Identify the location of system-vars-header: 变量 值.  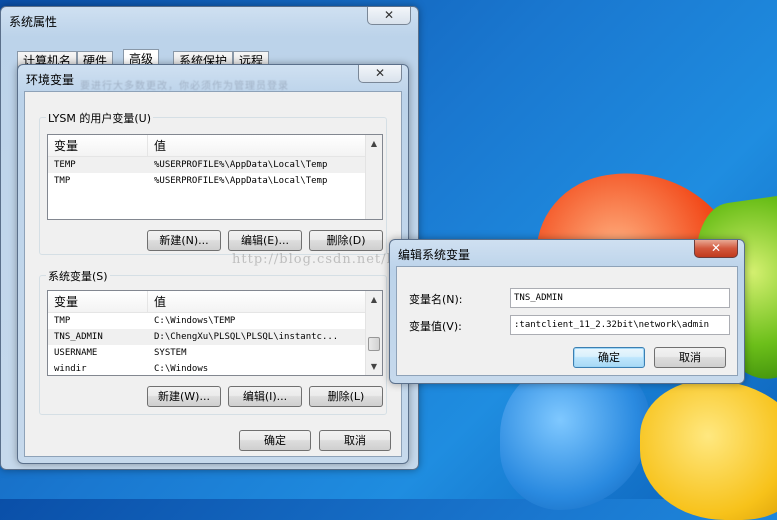
(215, 302).